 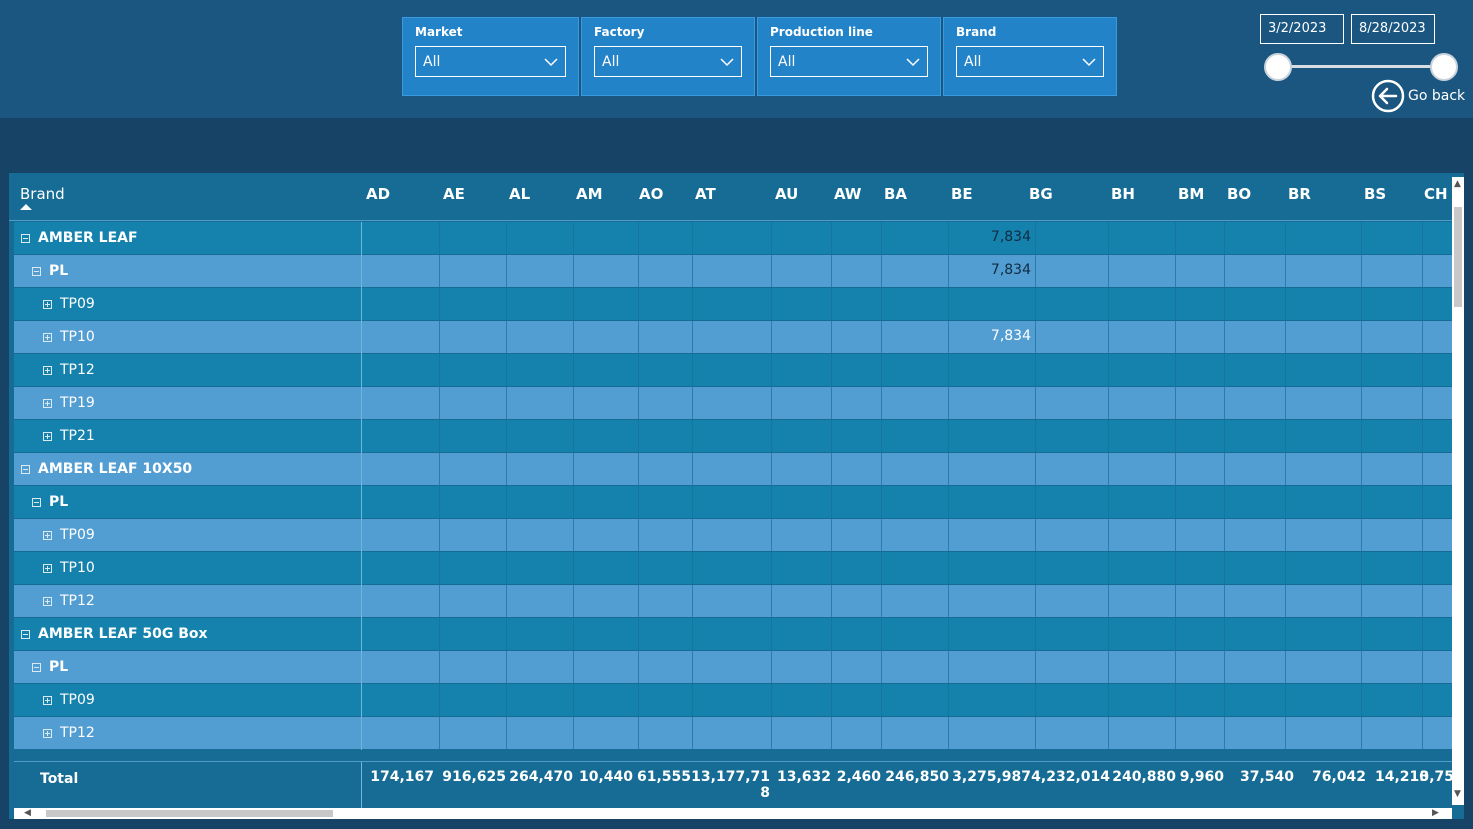 What do you see at coordinates (973, 61) in the screenshot?
I see `brand-dropdown-value: All` at bounding box center [973, 61].